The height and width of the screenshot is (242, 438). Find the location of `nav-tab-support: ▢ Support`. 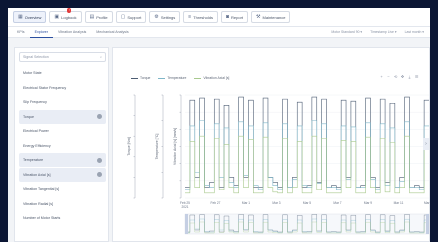

nav-tab-support: ▢ Support is located at coordinates (131, 17).